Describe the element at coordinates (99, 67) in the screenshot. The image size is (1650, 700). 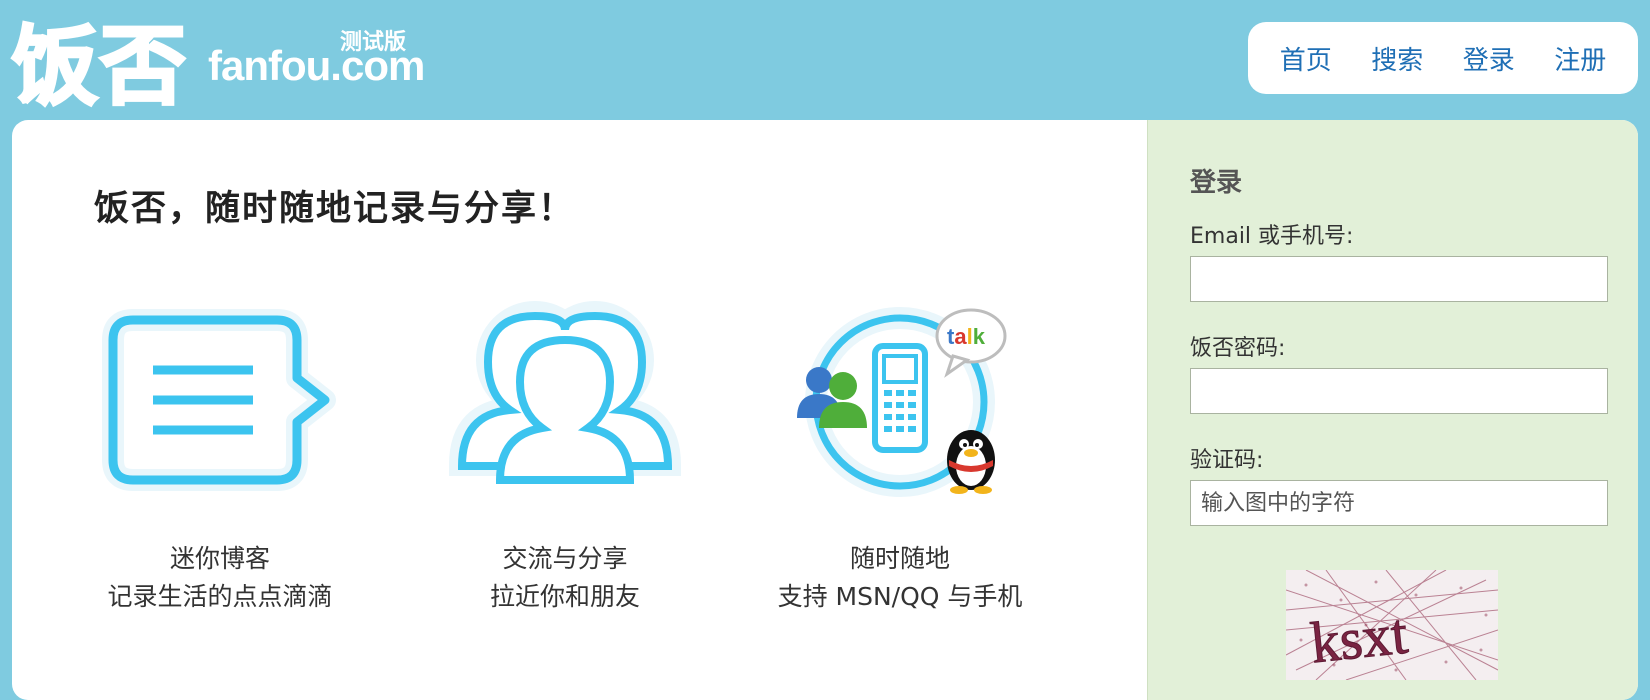
I see `logo-chinese: 饭否` at that location.